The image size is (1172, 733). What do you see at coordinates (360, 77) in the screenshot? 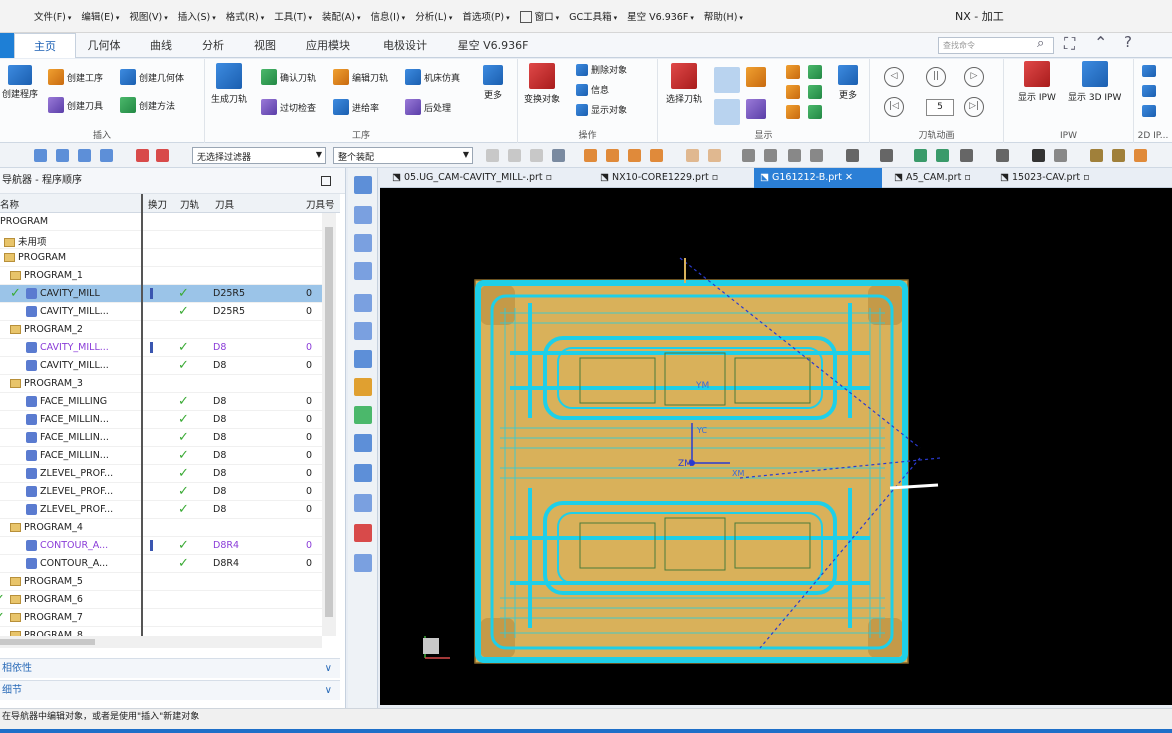
I see `edit-toolpath-button: 编辑刀轨` at bounding box center [360, 77].